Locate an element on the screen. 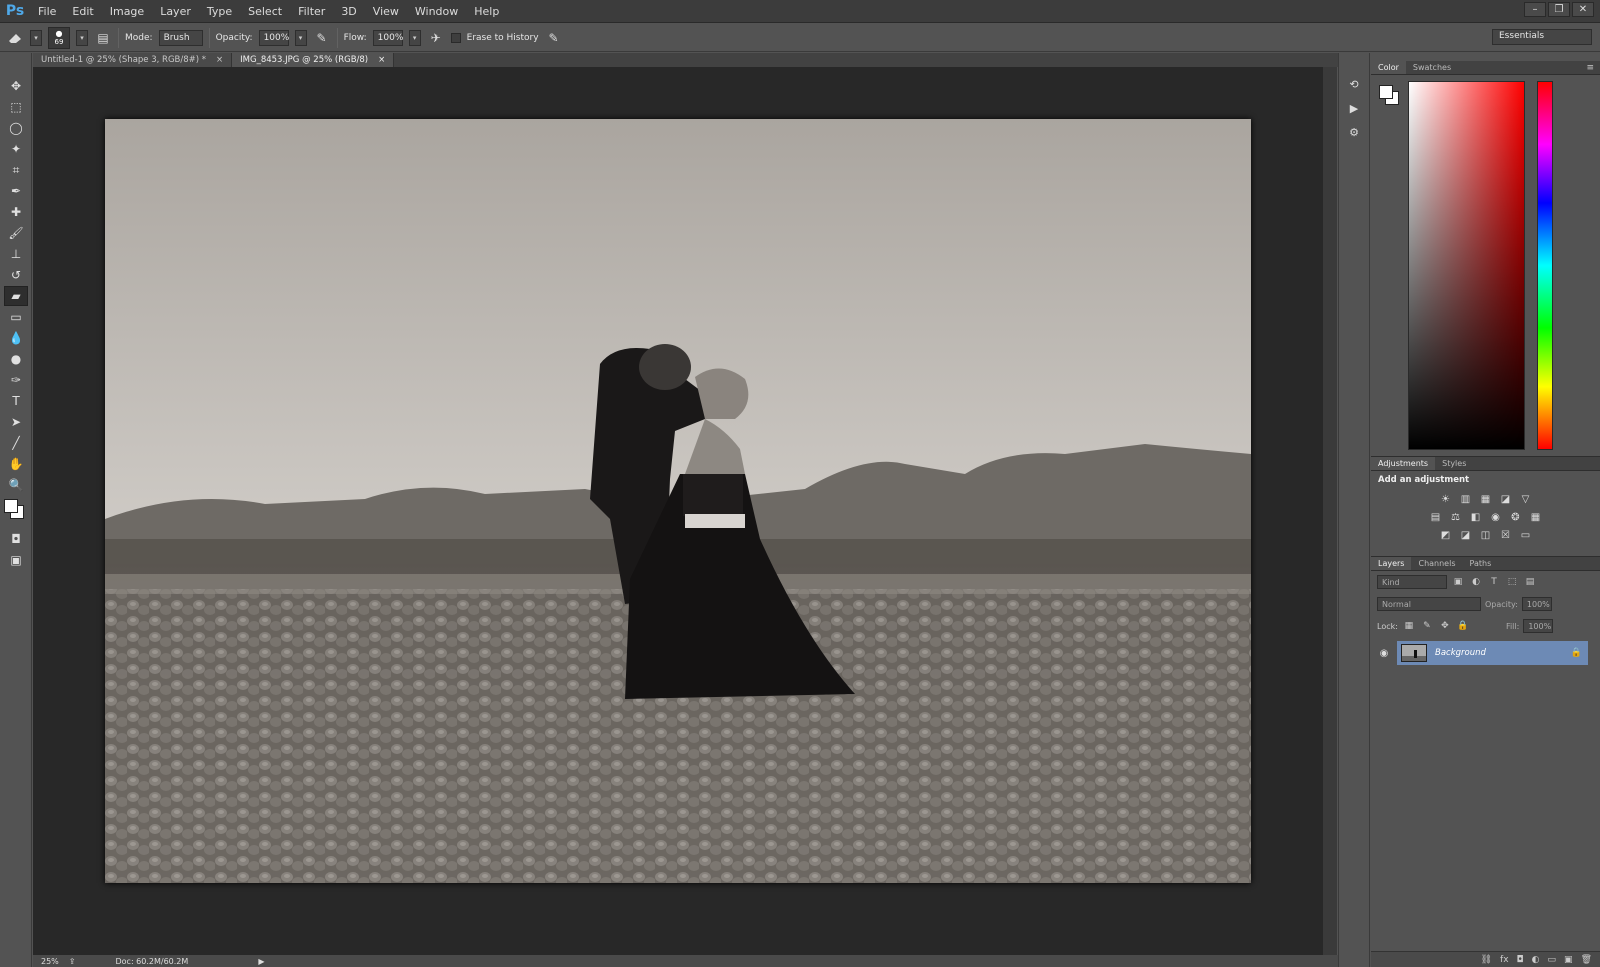 The height and width of the screenshot is (967, 1600). pressure-opacity-icon: ✎ is located at coordinates (322, 38).